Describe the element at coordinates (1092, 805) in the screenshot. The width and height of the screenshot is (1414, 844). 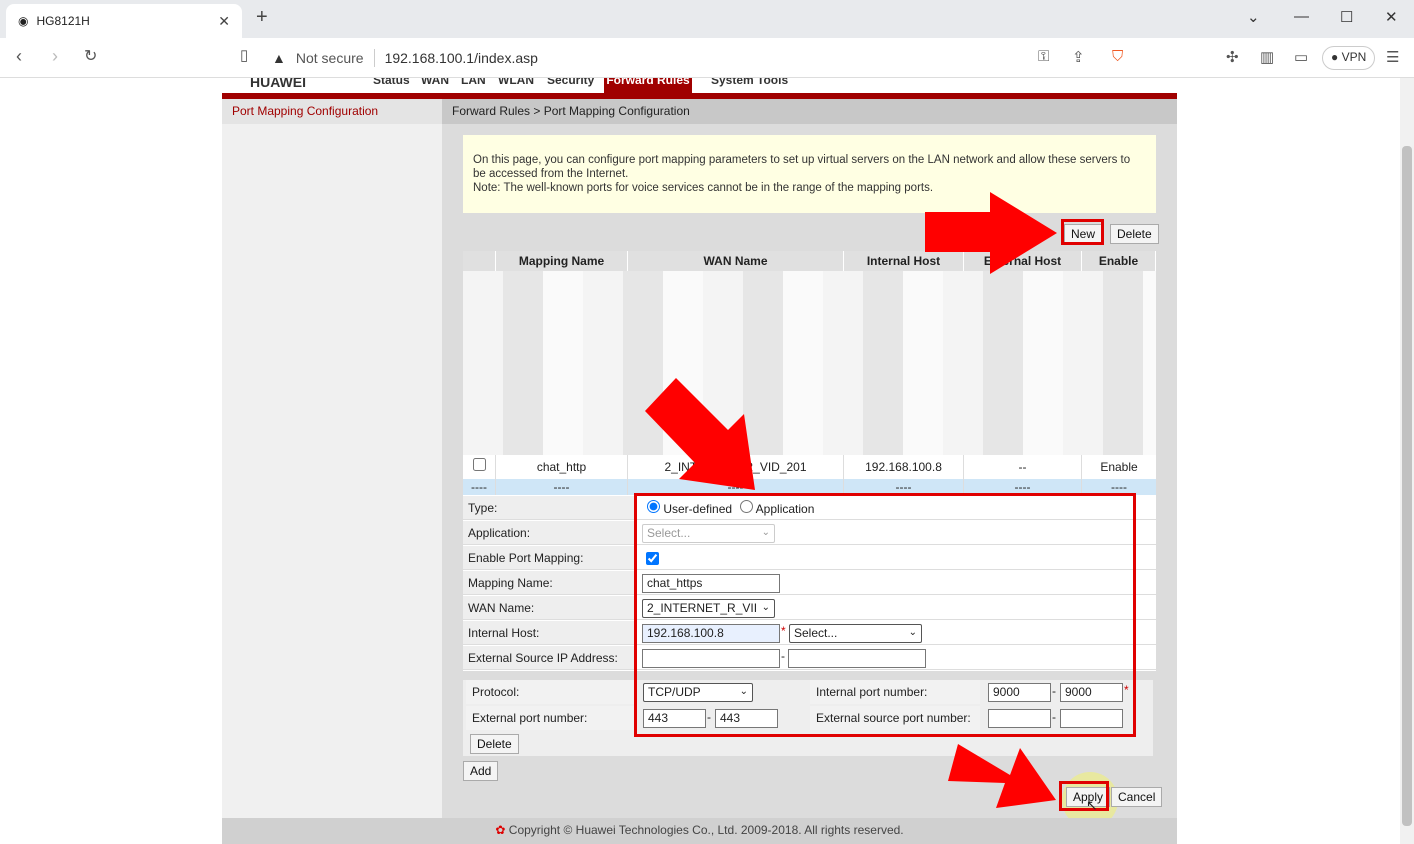
I see `mouse-cursor-icon: ↖` at that location.